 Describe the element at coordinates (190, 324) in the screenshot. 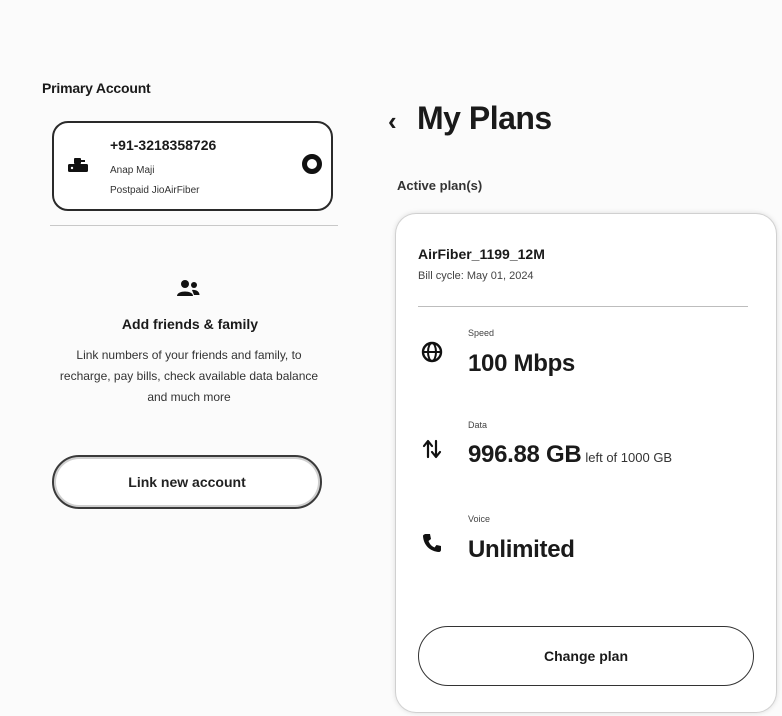

I see `add-family-title: Add friends & family` at that location.